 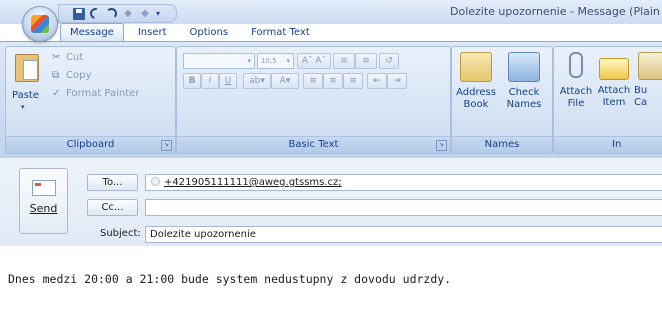 I want to click on basic-text-title: Basic Text, so click(x=313, y=144).